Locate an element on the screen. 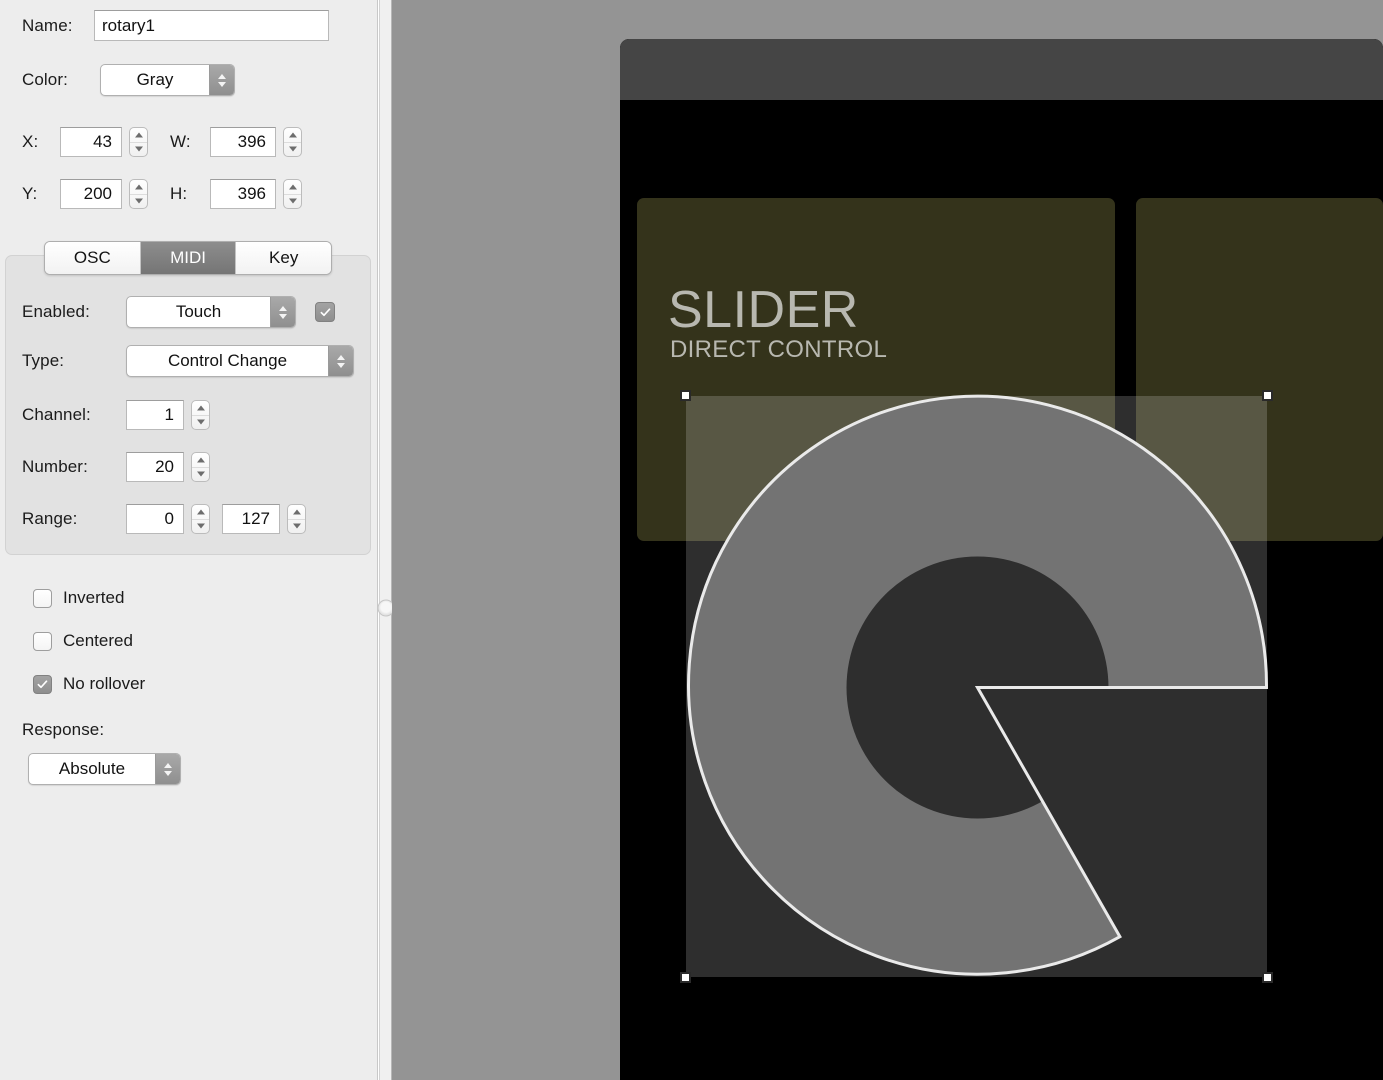 The height and width of the screenshot is (1080, 1383). y-label: Y: is located at coordinates (30, 193).